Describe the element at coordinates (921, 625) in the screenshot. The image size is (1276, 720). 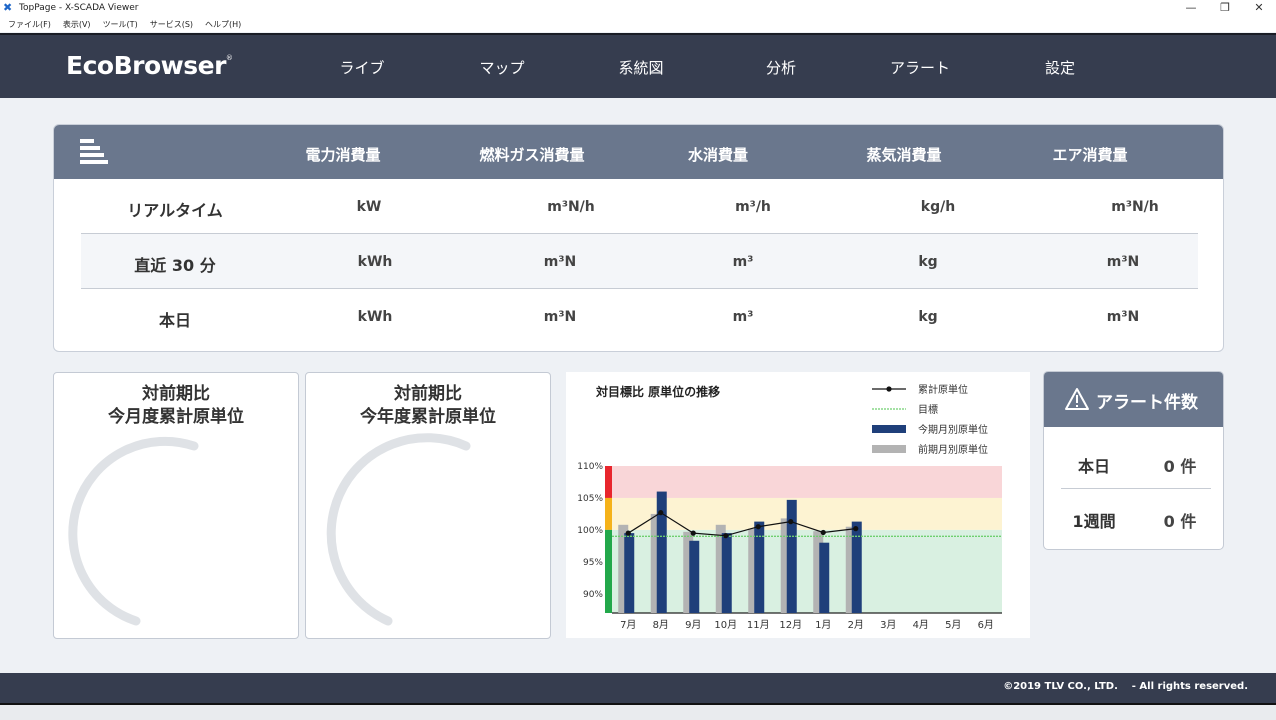
I see `x-tick-label: 4月` at that location.